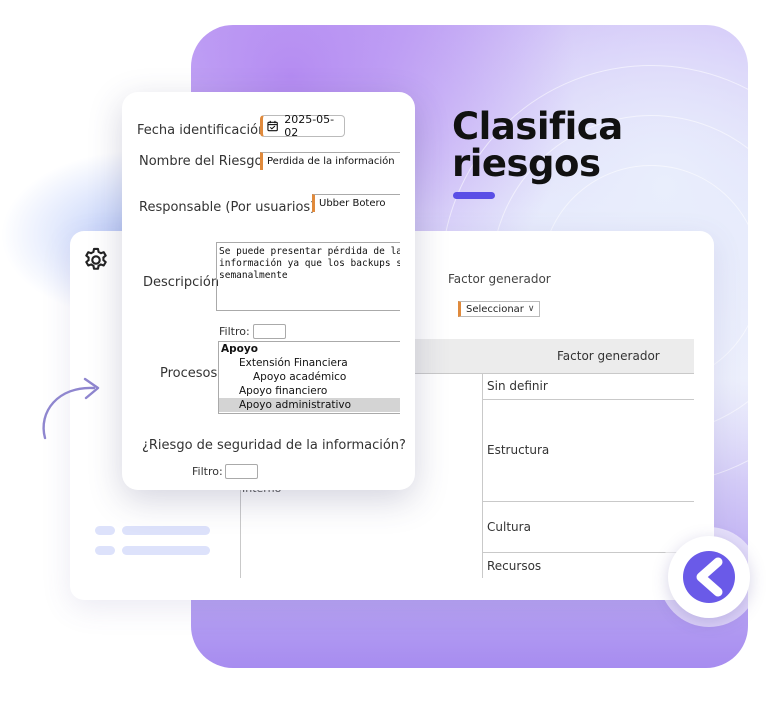 The height and width of the screenshot is (702, 780). I want to click on list-item: Extensión Financiera, so click(309, 363).